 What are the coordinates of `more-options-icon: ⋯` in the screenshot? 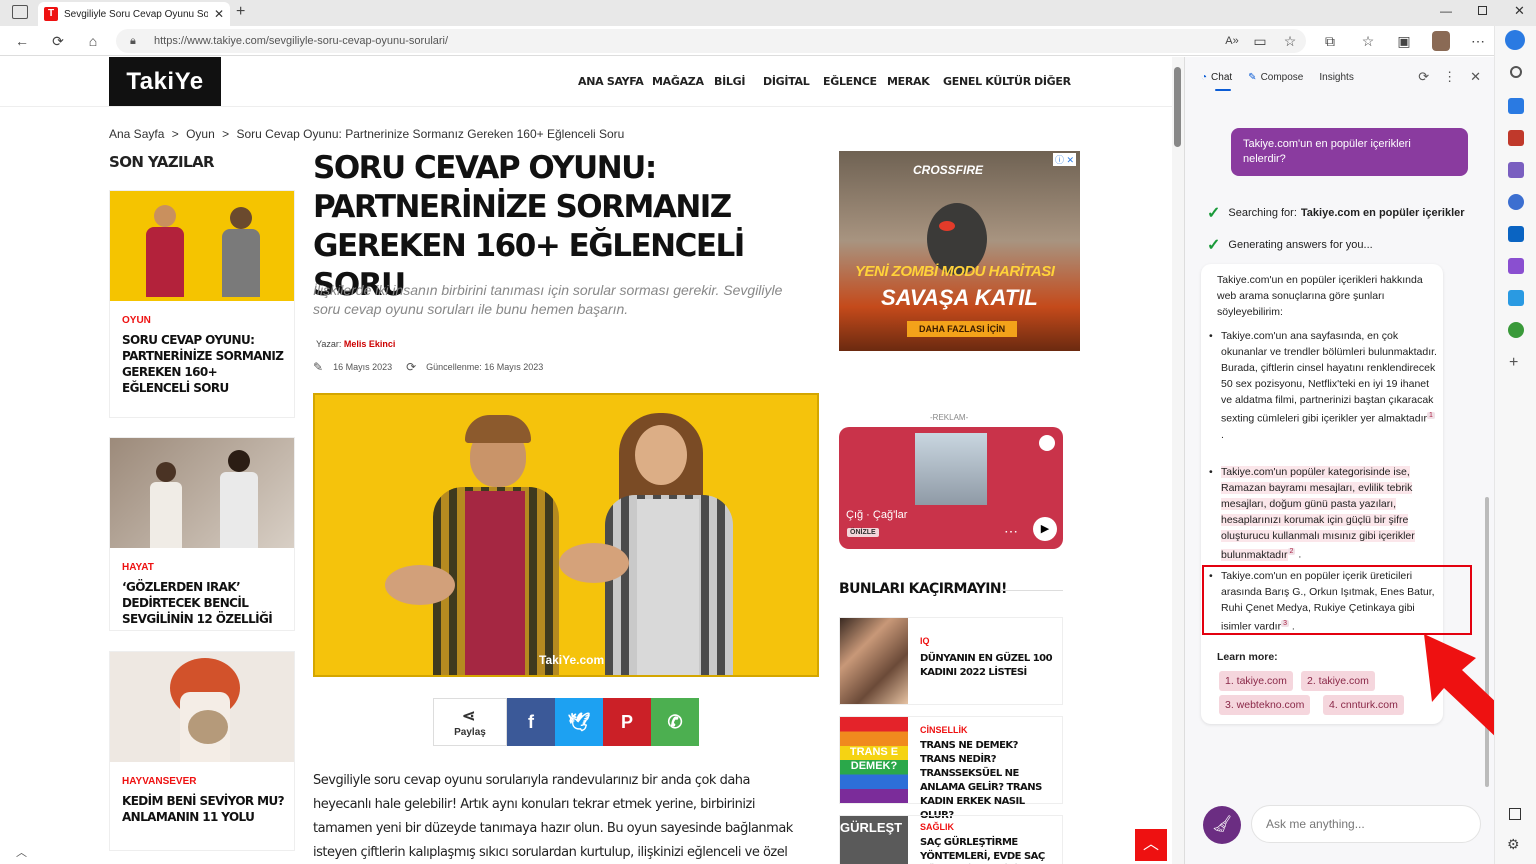 It's located at (1011, 531).